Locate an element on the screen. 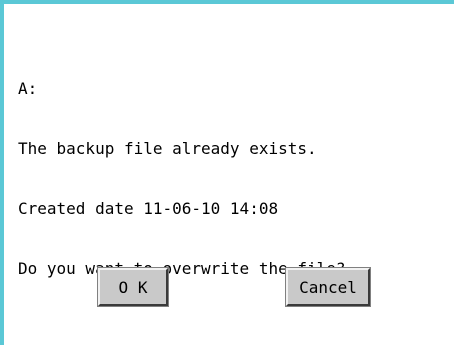 This screenshot has width=454, height=345. cancel-button: Cancel is located at coordinates (328, 287).